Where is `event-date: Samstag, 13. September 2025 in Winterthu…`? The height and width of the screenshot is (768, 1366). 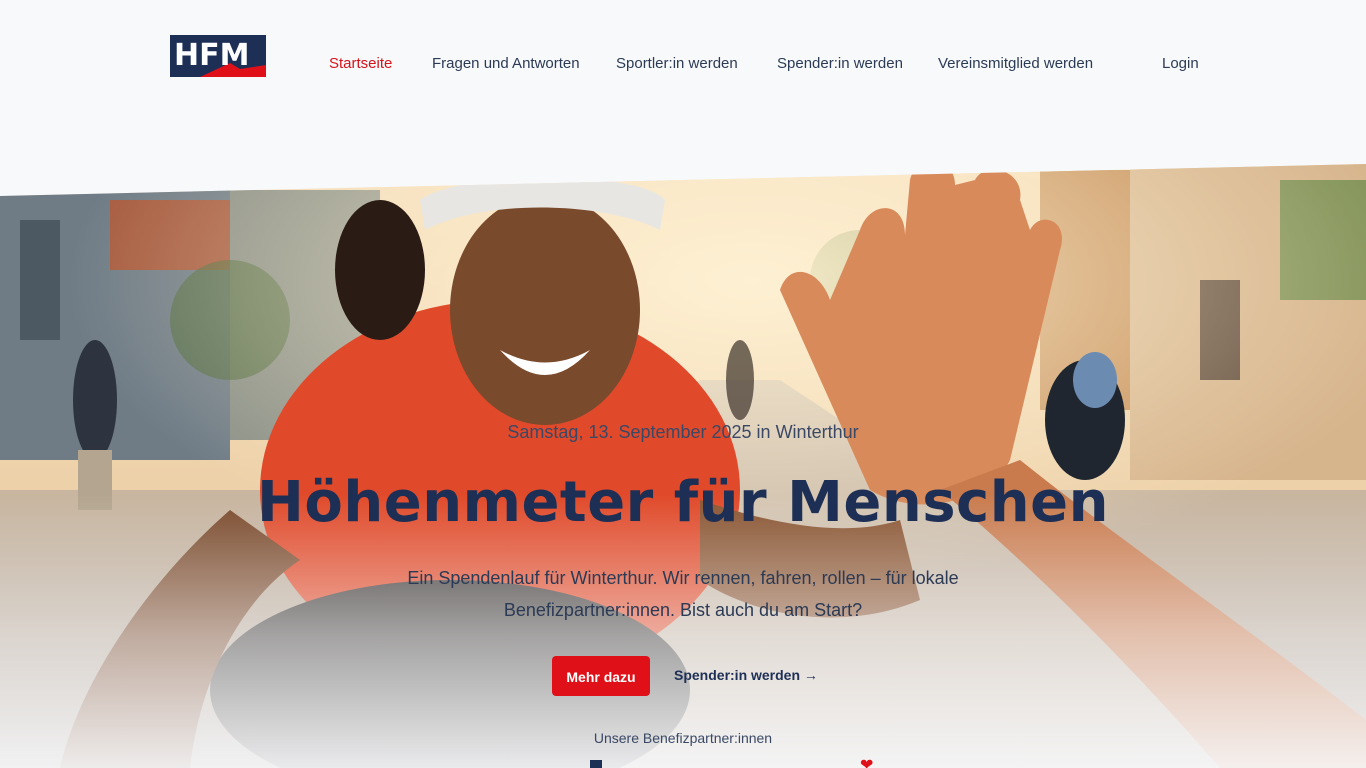 event-date: Samstag, 13. September 2025 in Winterthu… is located at coordinates (683, 432).